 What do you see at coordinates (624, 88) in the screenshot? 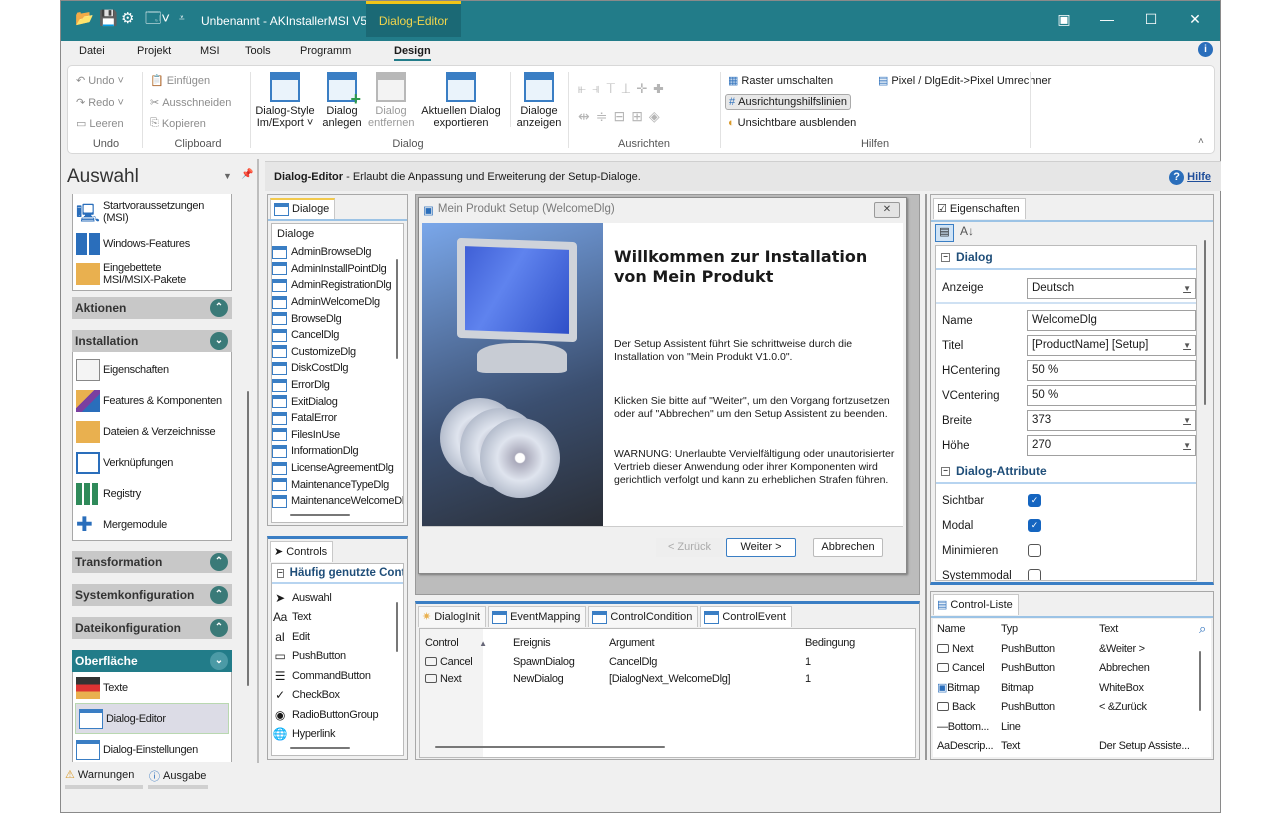
I see `align-buttons-row1: ⫦⫣⊤⊥✛✚` at bounding box center [624, 88].